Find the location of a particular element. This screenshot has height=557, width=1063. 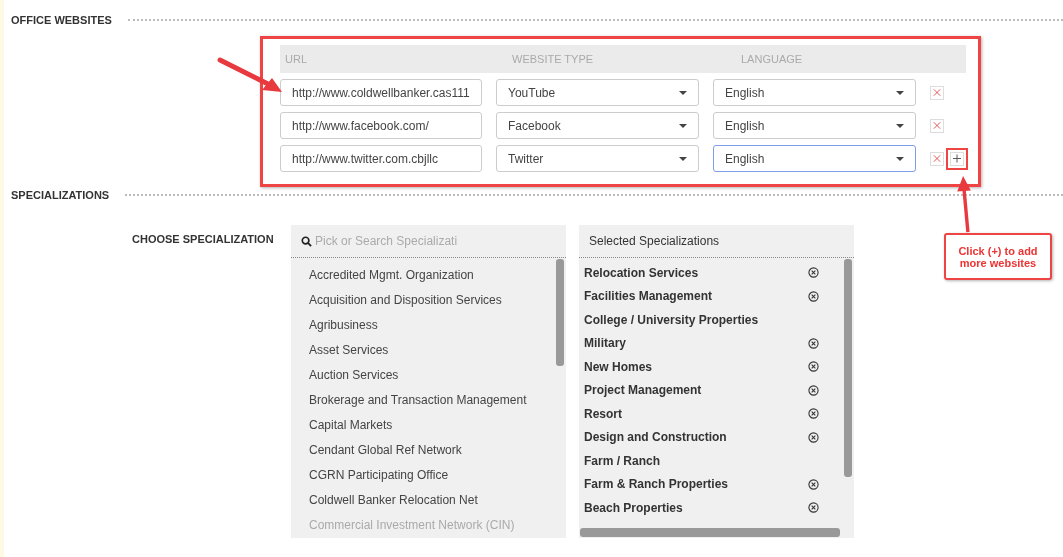

panel-title: Selected Specializations is located at coordinates (654, 241).